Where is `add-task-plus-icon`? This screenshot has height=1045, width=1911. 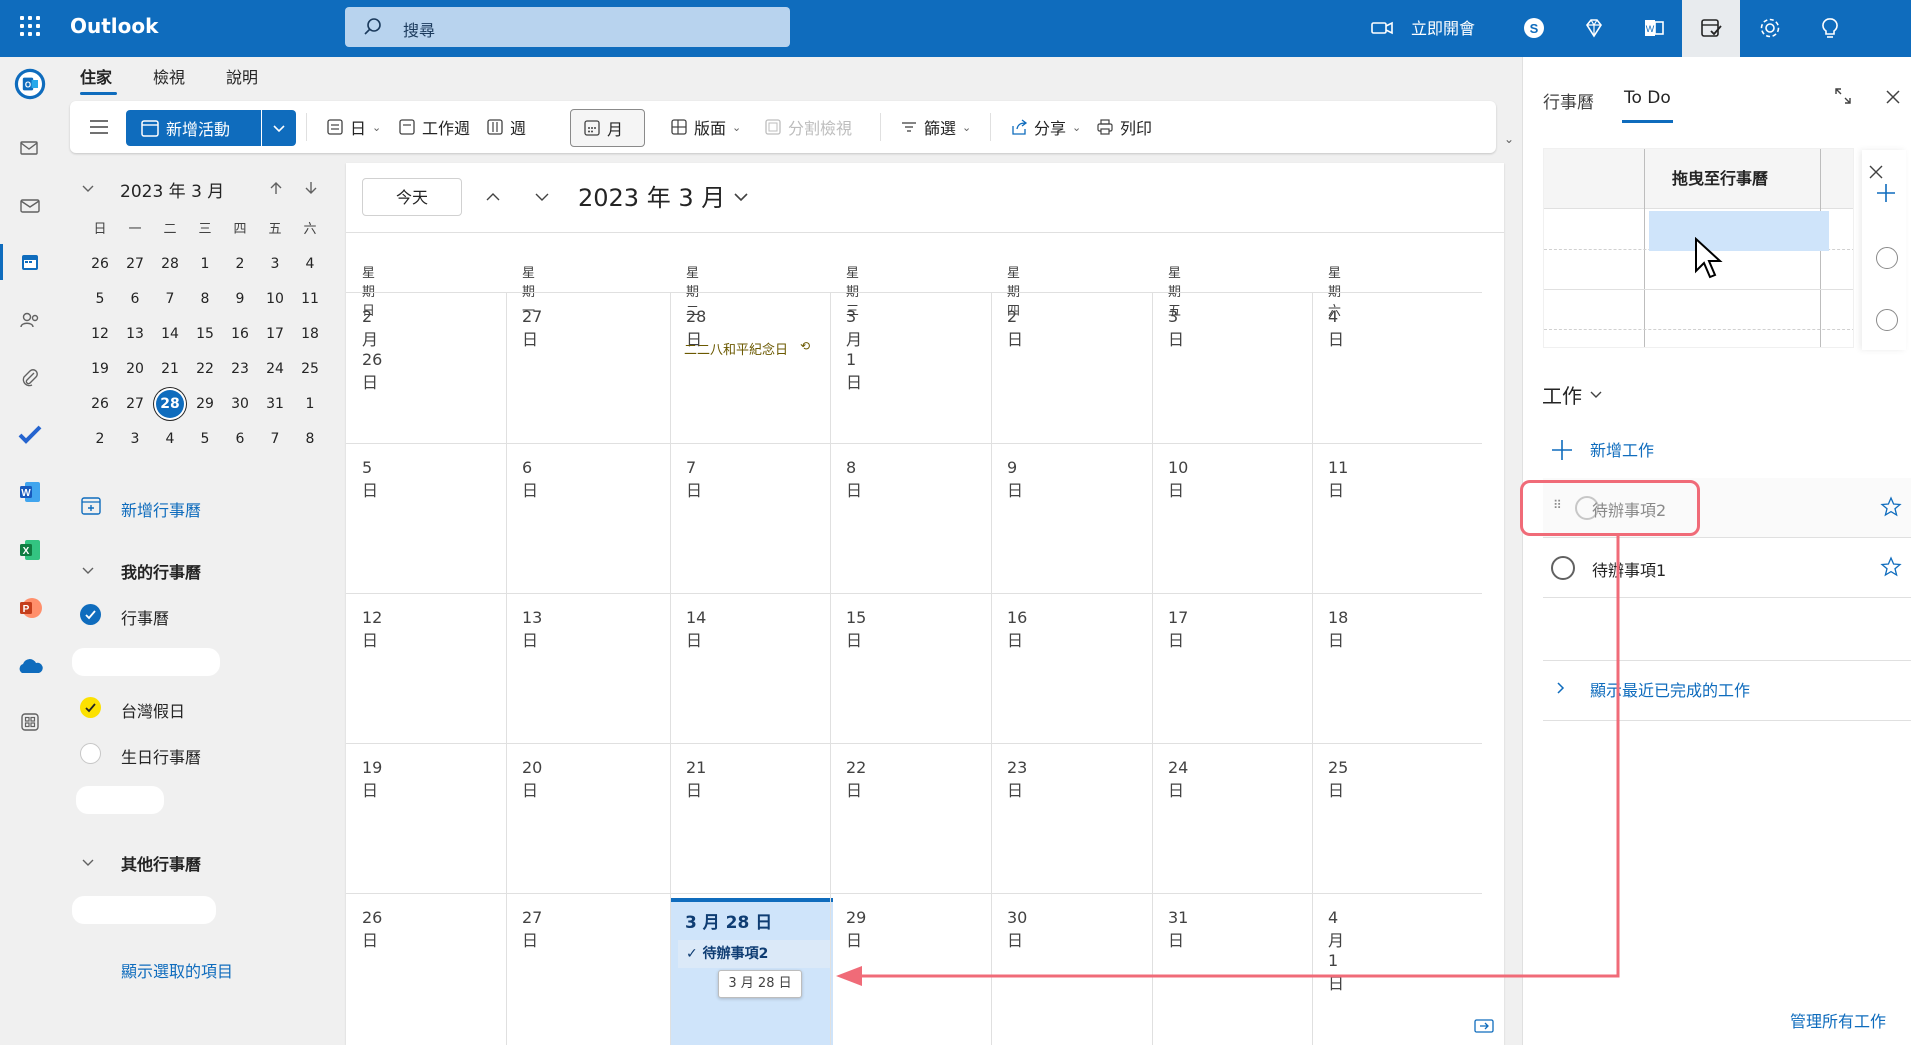 add-task-plus-icon is located at coordinates (1562, 452).